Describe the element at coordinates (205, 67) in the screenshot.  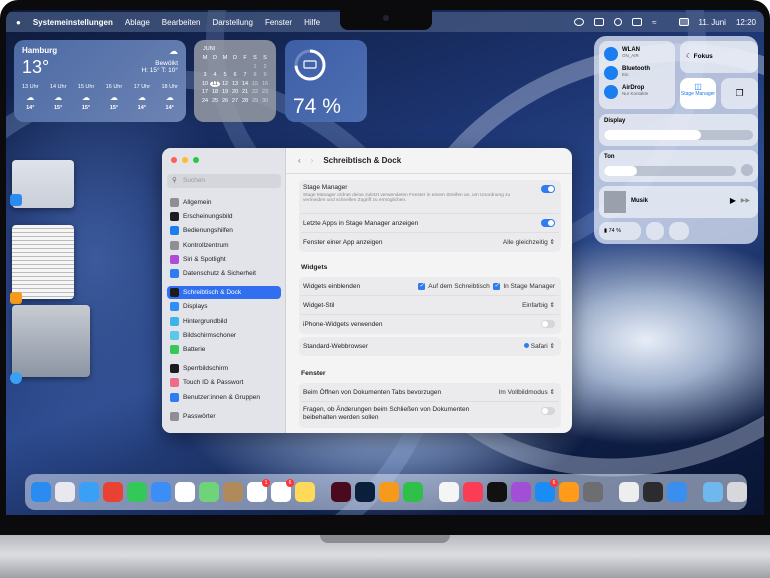
I see `calendar-day` at that location.